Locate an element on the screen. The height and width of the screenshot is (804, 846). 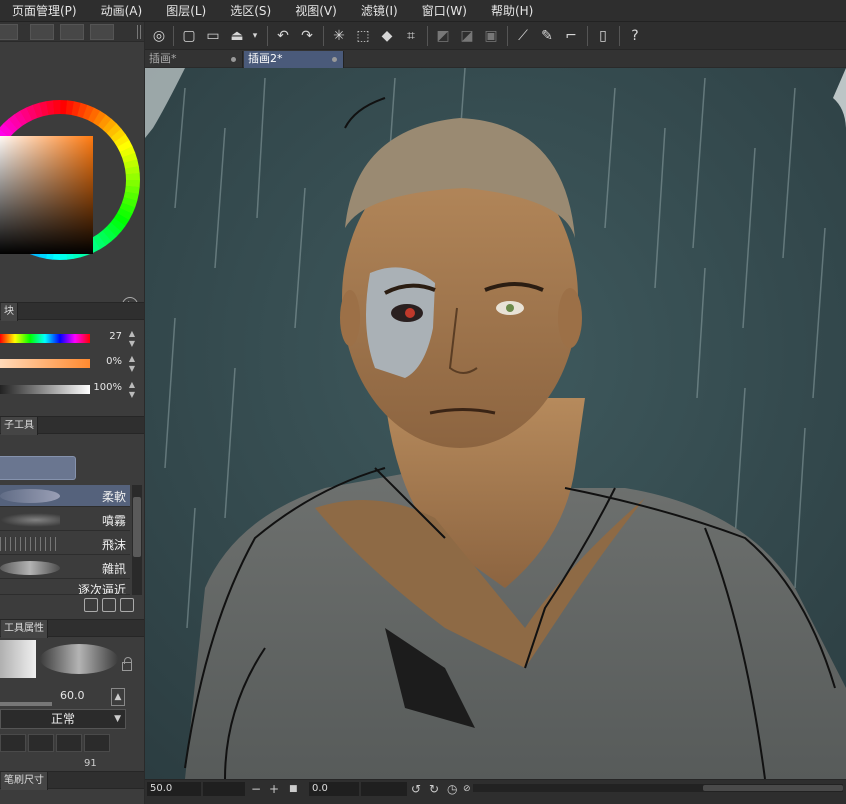
hue-slider is located at coordinates (45, 338).